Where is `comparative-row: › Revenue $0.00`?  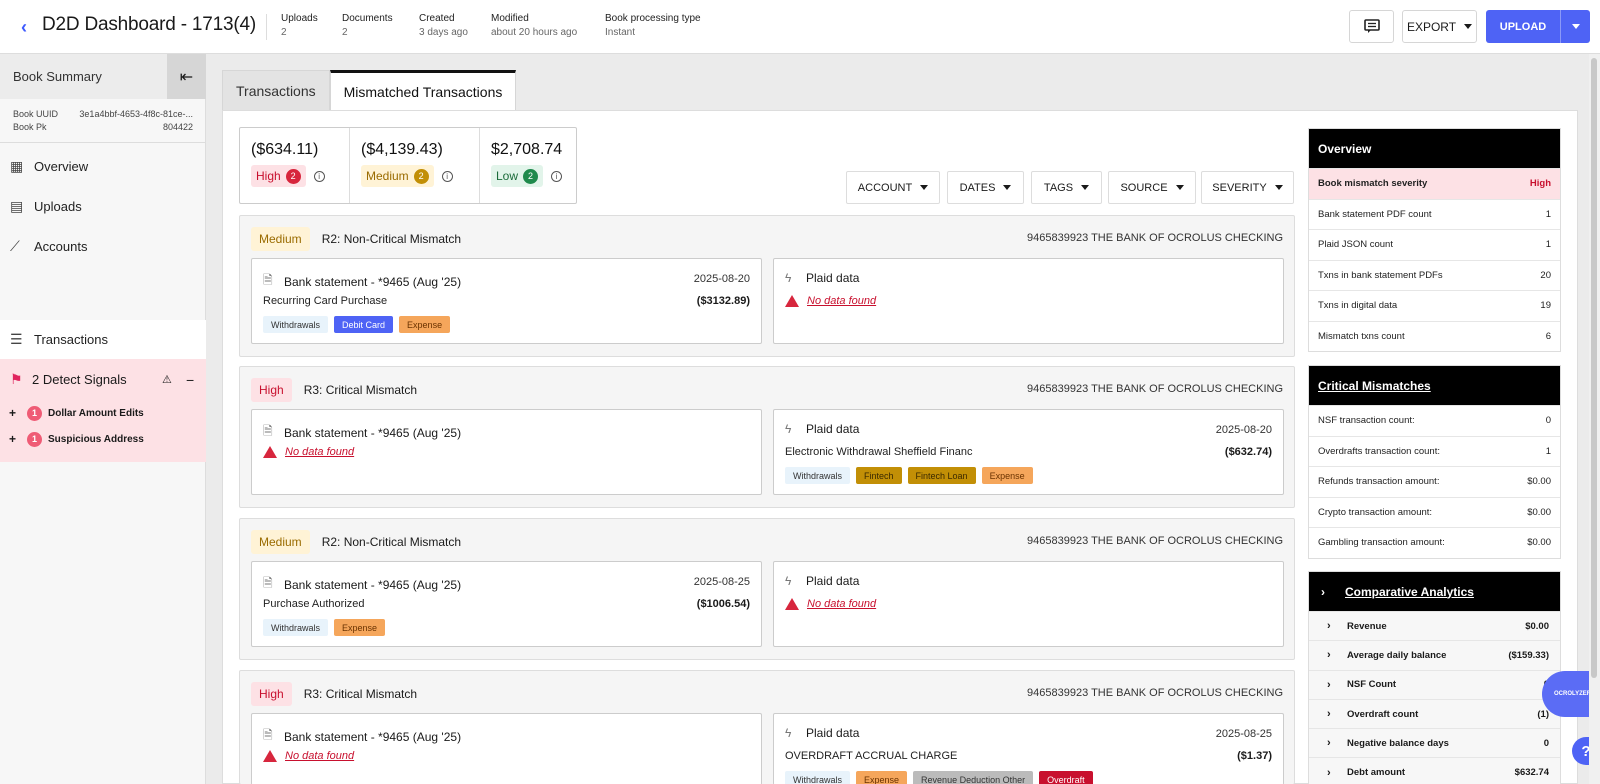 comparative-row: › Revenue $0.00 is located at coordinates (1434, 626).